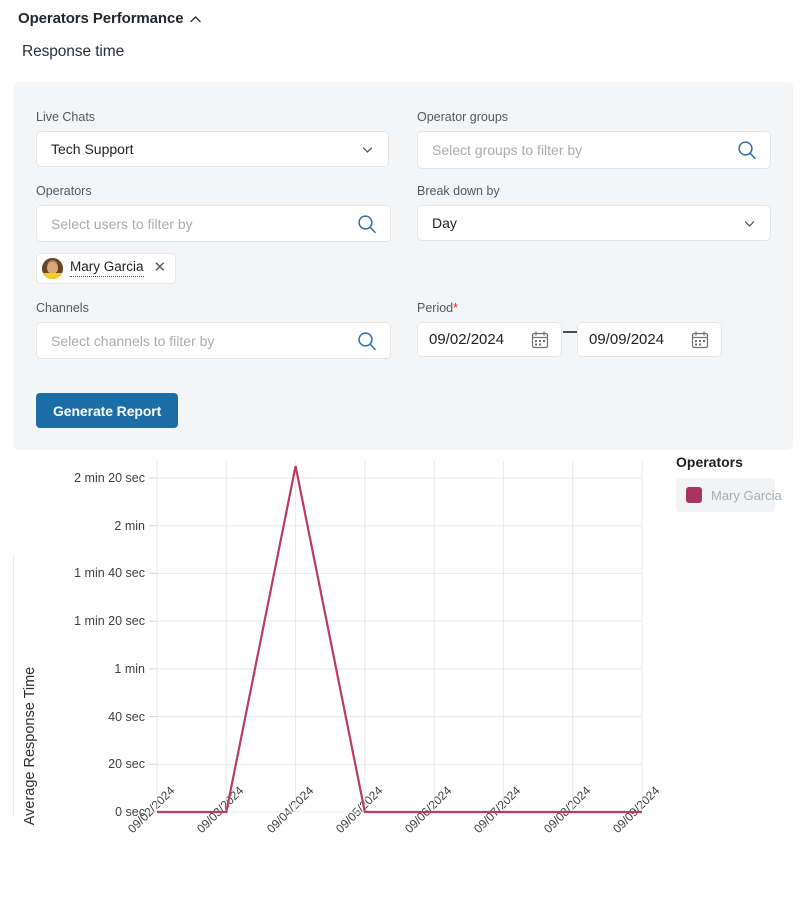 The width and height of the screenshot is (805, 898). What do you see at coordinates (458, 191) in the screenshot?
I see `break-down-by-label: Break down by` at bounding box center [458, 191].